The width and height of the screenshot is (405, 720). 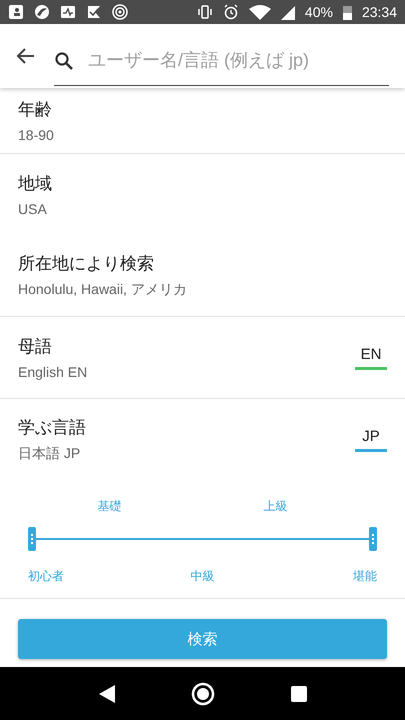 What do you see at coordinates (379, 12) in the screenshot?
I see `clock-time: 23:34` at bounding box center [379, 12].